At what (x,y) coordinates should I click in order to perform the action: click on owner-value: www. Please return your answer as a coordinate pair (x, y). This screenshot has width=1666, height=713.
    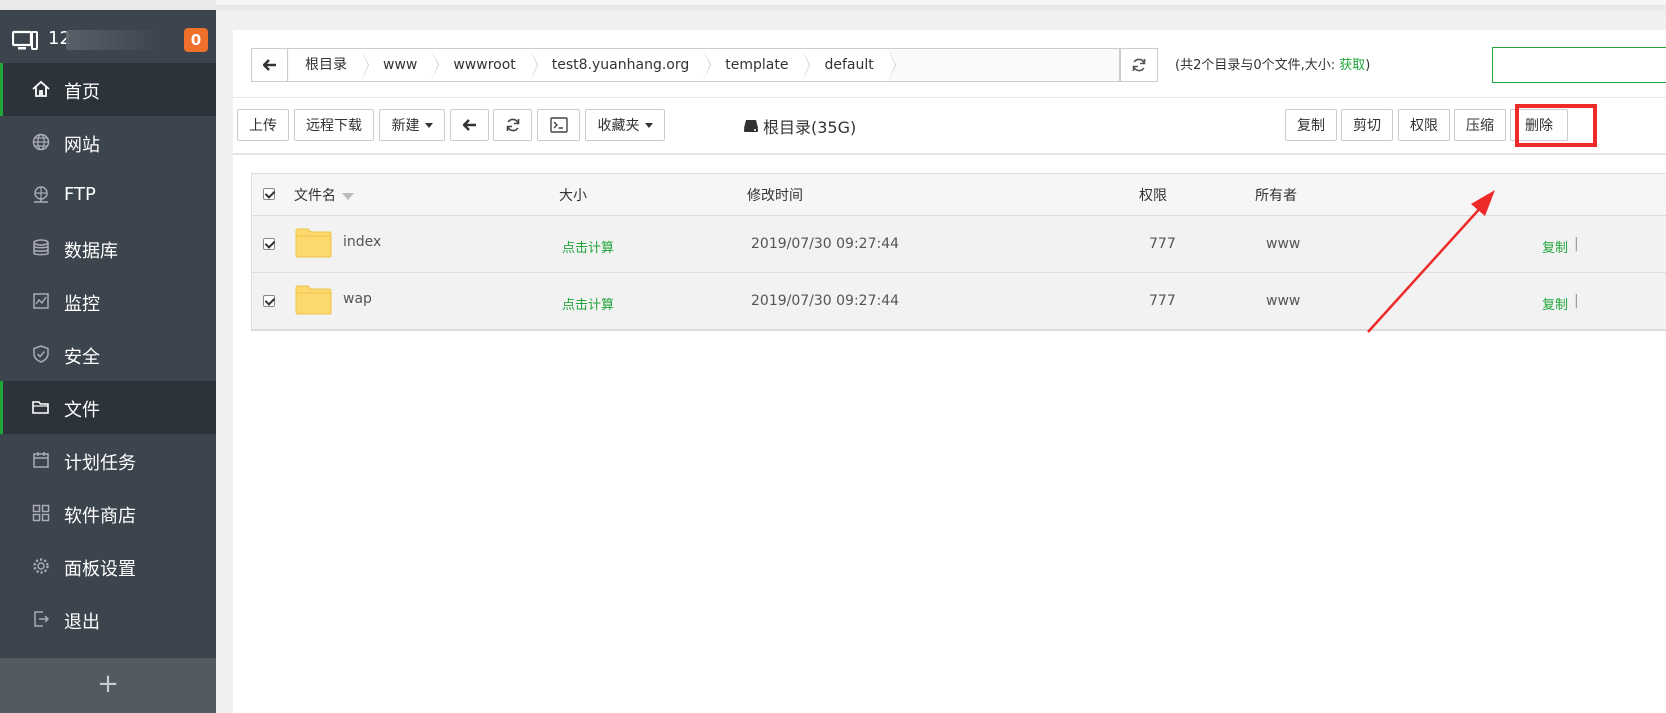
    Looking at the image, I should click on (1283, 244).